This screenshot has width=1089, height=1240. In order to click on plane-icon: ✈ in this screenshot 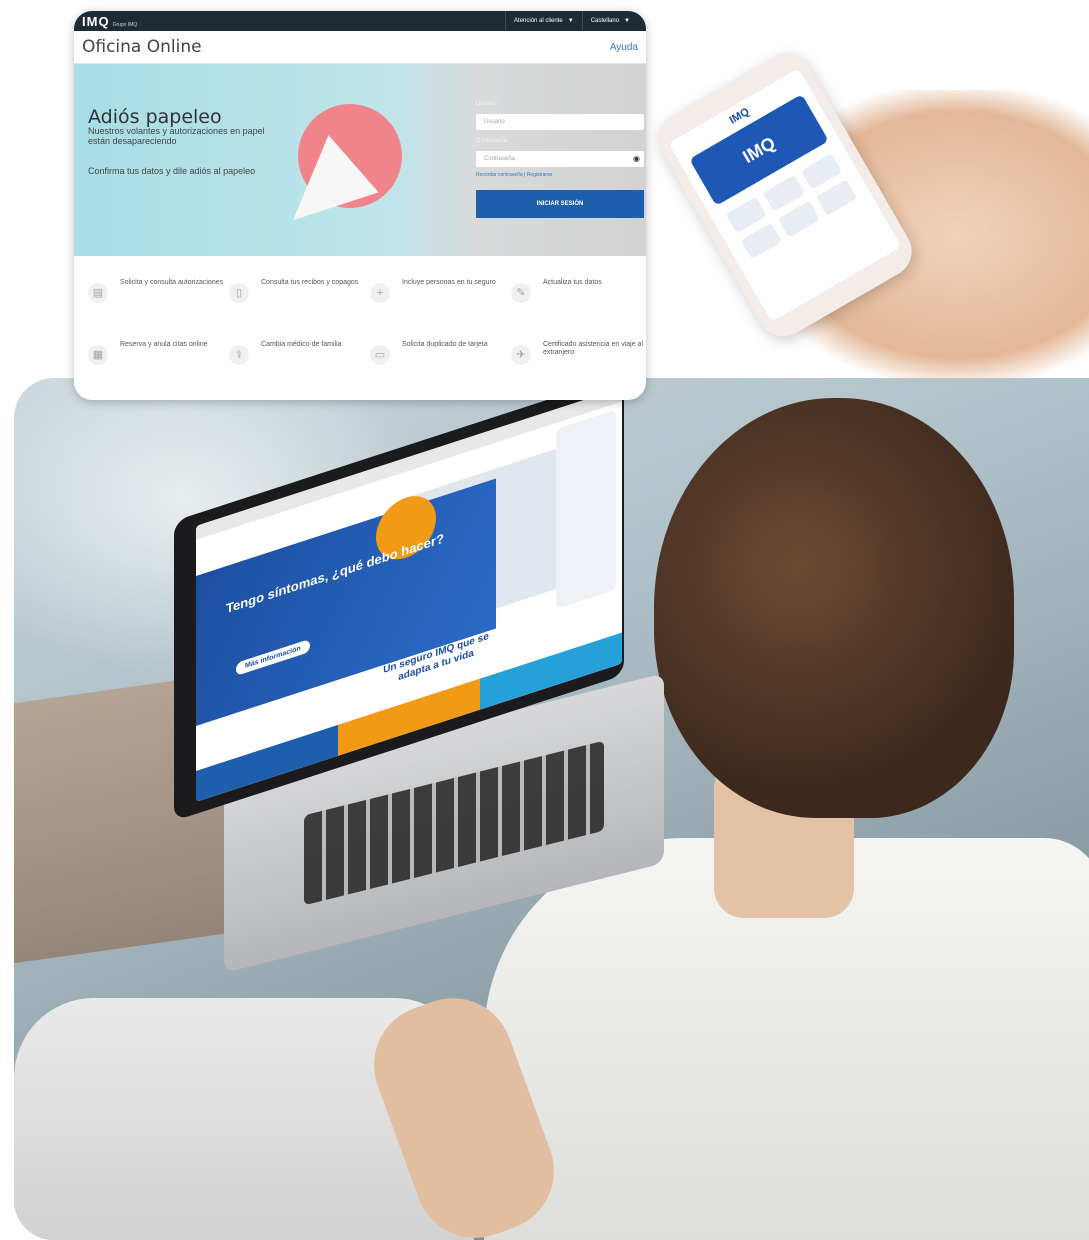, I will do `click(521, 355)`.